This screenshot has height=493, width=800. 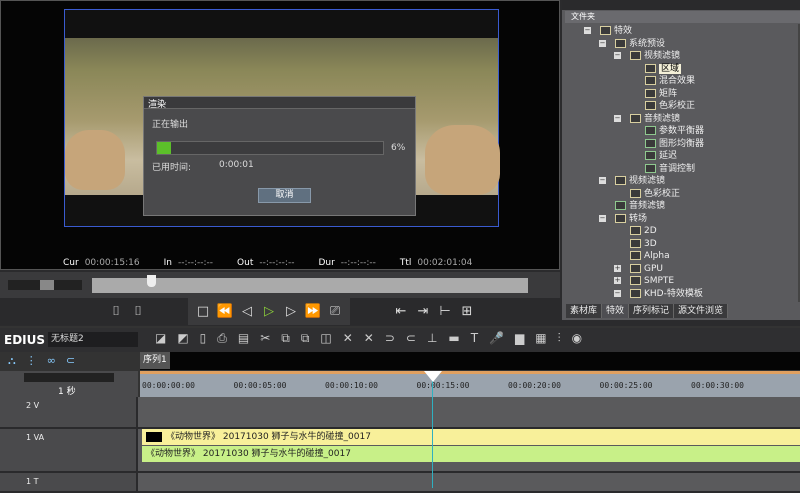 I want to click on tab-3: 源文件浏览, so click(x=701, y=311).